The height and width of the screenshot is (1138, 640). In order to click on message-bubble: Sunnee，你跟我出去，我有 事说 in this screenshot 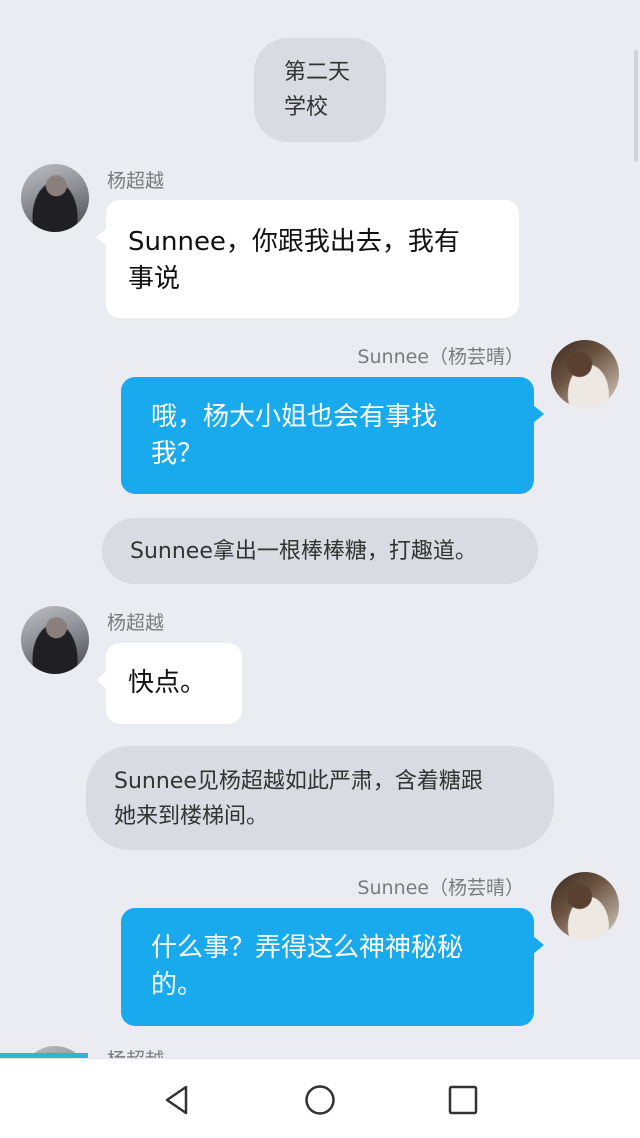, I will do `click(307, 259)`.